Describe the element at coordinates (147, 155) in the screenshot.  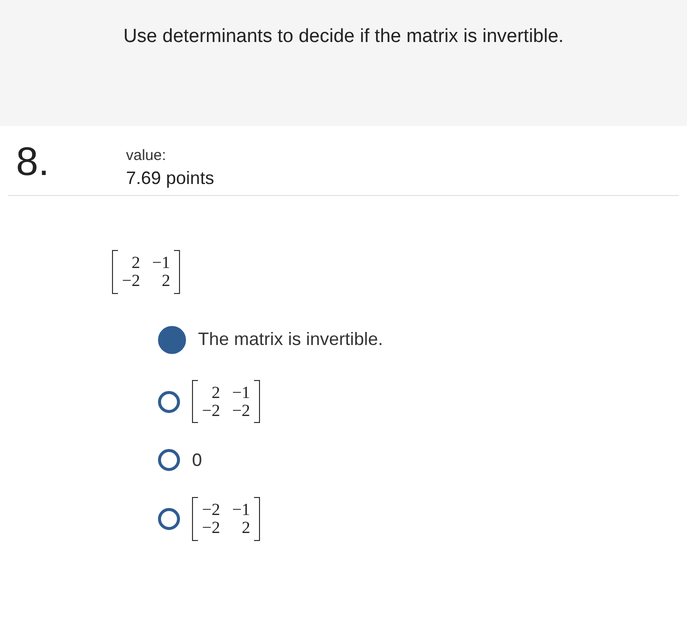
I see `value-label: value:` at that location.